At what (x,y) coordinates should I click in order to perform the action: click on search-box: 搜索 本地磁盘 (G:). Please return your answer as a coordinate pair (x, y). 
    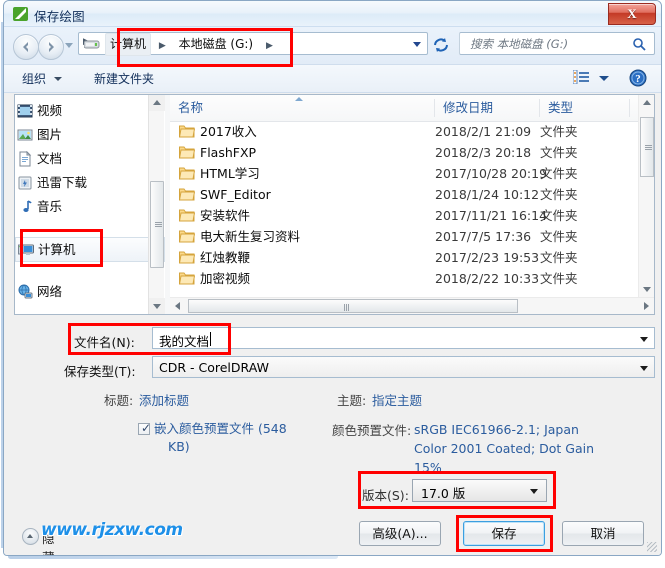
    Looking at the image, I should click on (557, 43).